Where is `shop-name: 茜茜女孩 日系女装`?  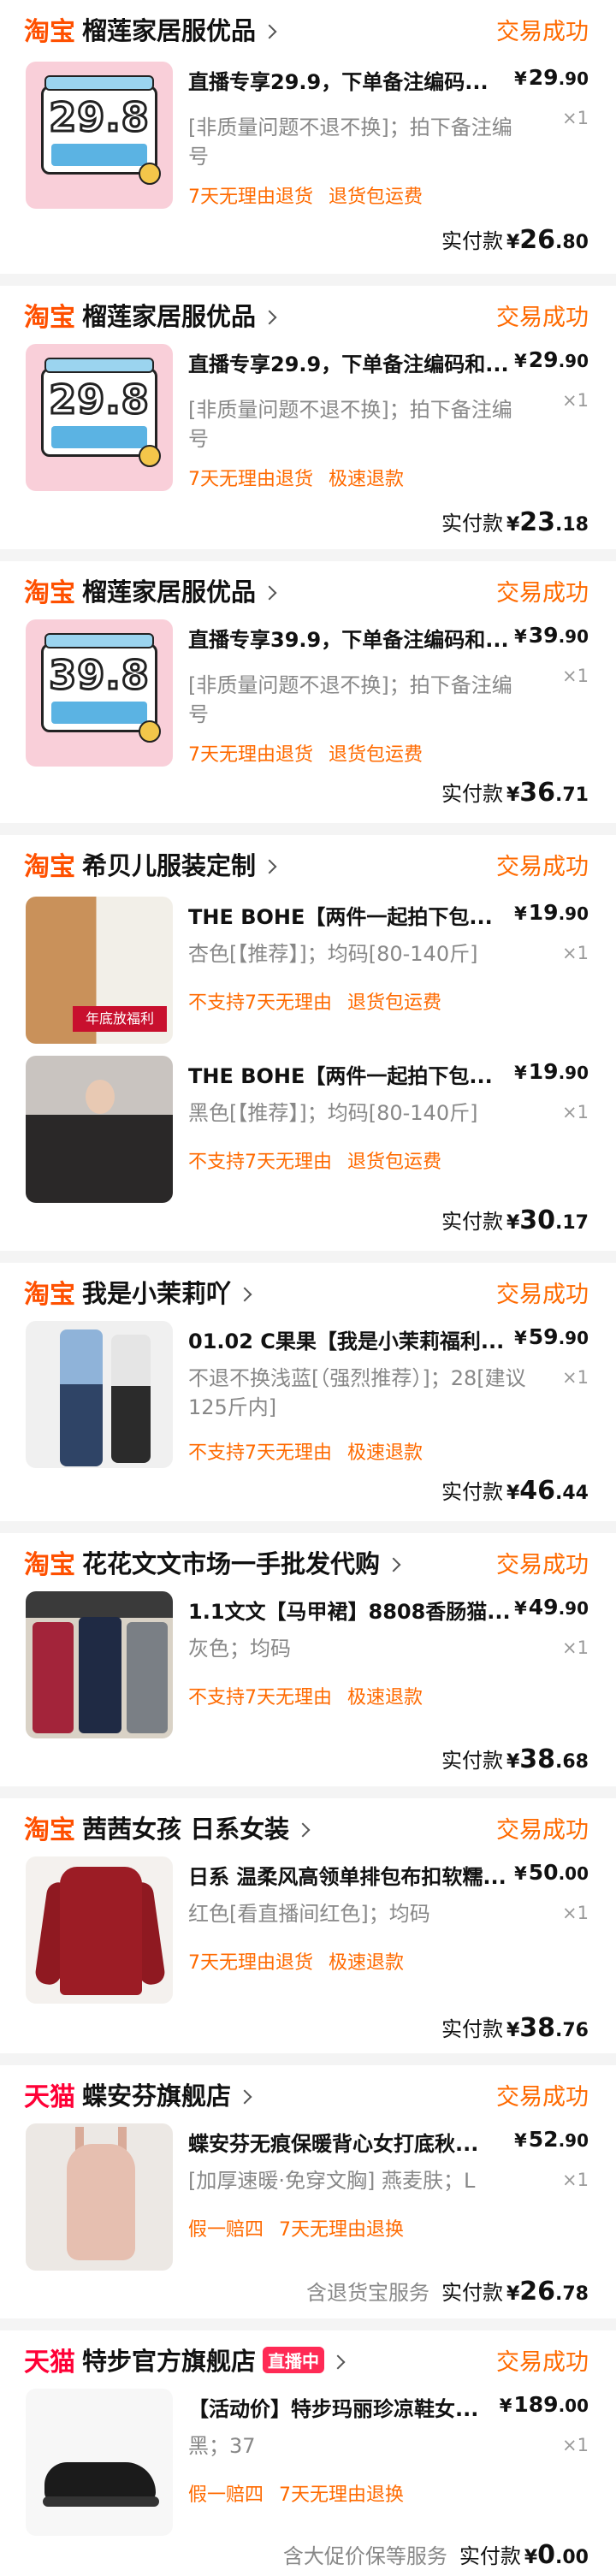
shop-name: 茜茜女孩 日系女装 is located at coordinates (196, 1827).